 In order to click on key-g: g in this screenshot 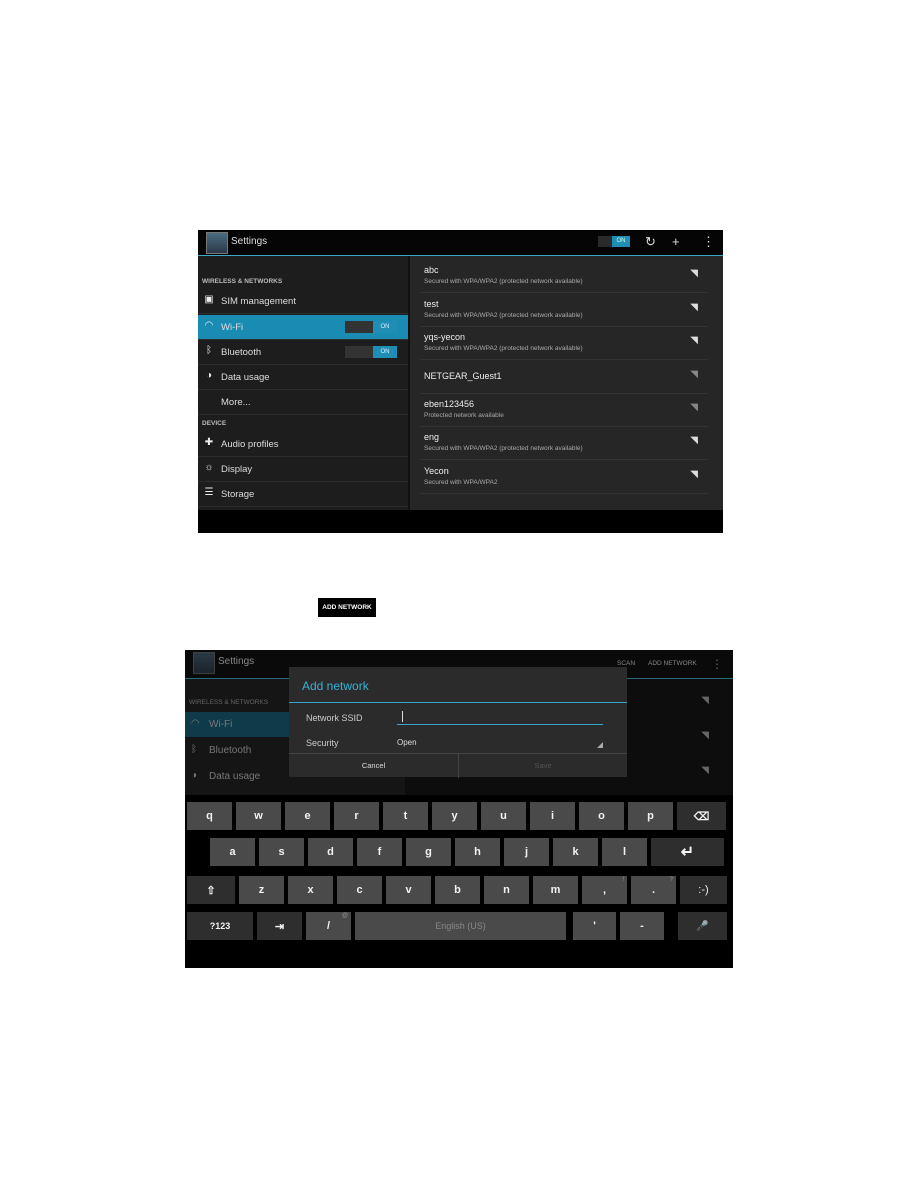, I will do `click(428, 852)`.